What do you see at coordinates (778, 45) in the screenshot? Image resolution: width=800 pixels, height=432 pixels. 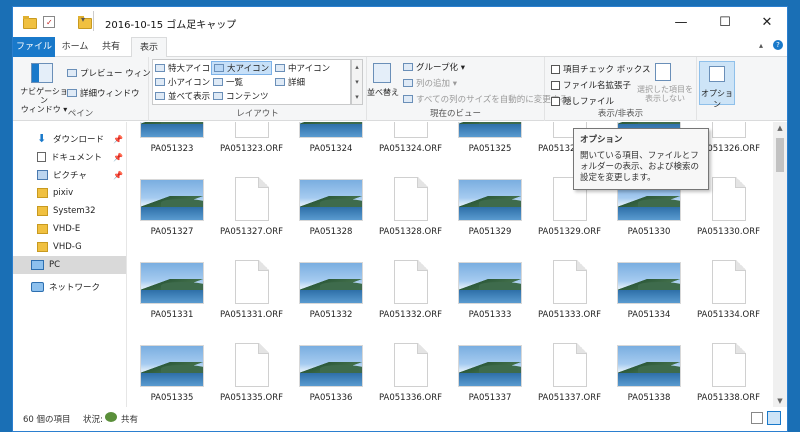 I see `help-icon: ?` at bounding box center [778, 45].